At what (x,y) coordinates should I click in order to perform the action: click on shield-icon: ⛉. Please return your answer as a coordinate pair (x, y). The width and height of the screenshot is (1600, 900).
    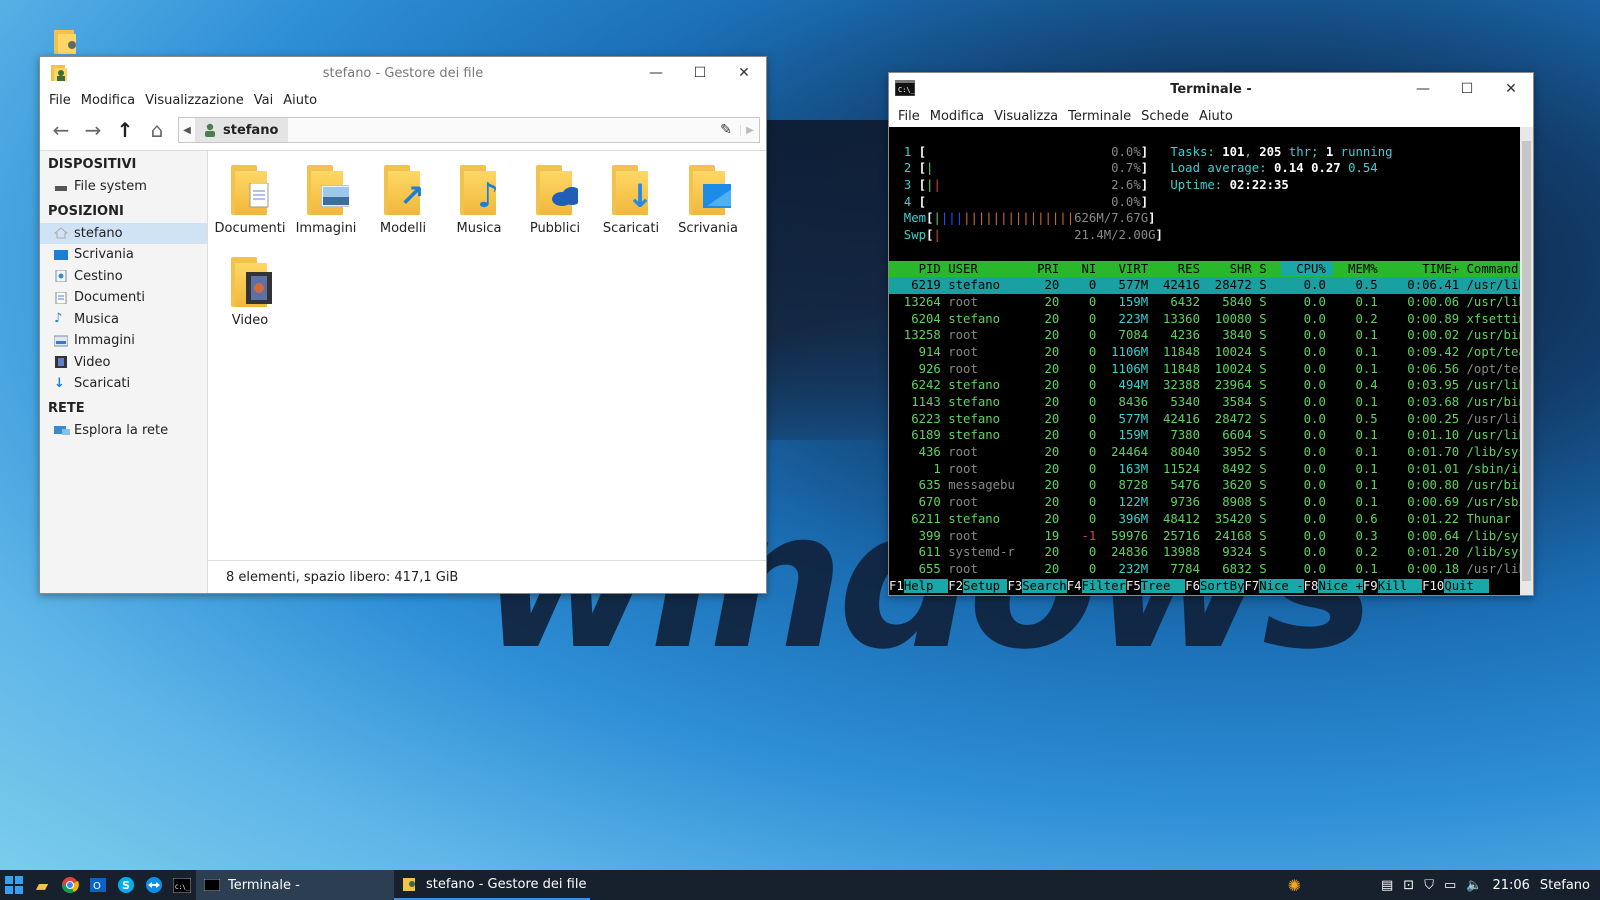
    Looking at the image, I should click on (1429, 885).